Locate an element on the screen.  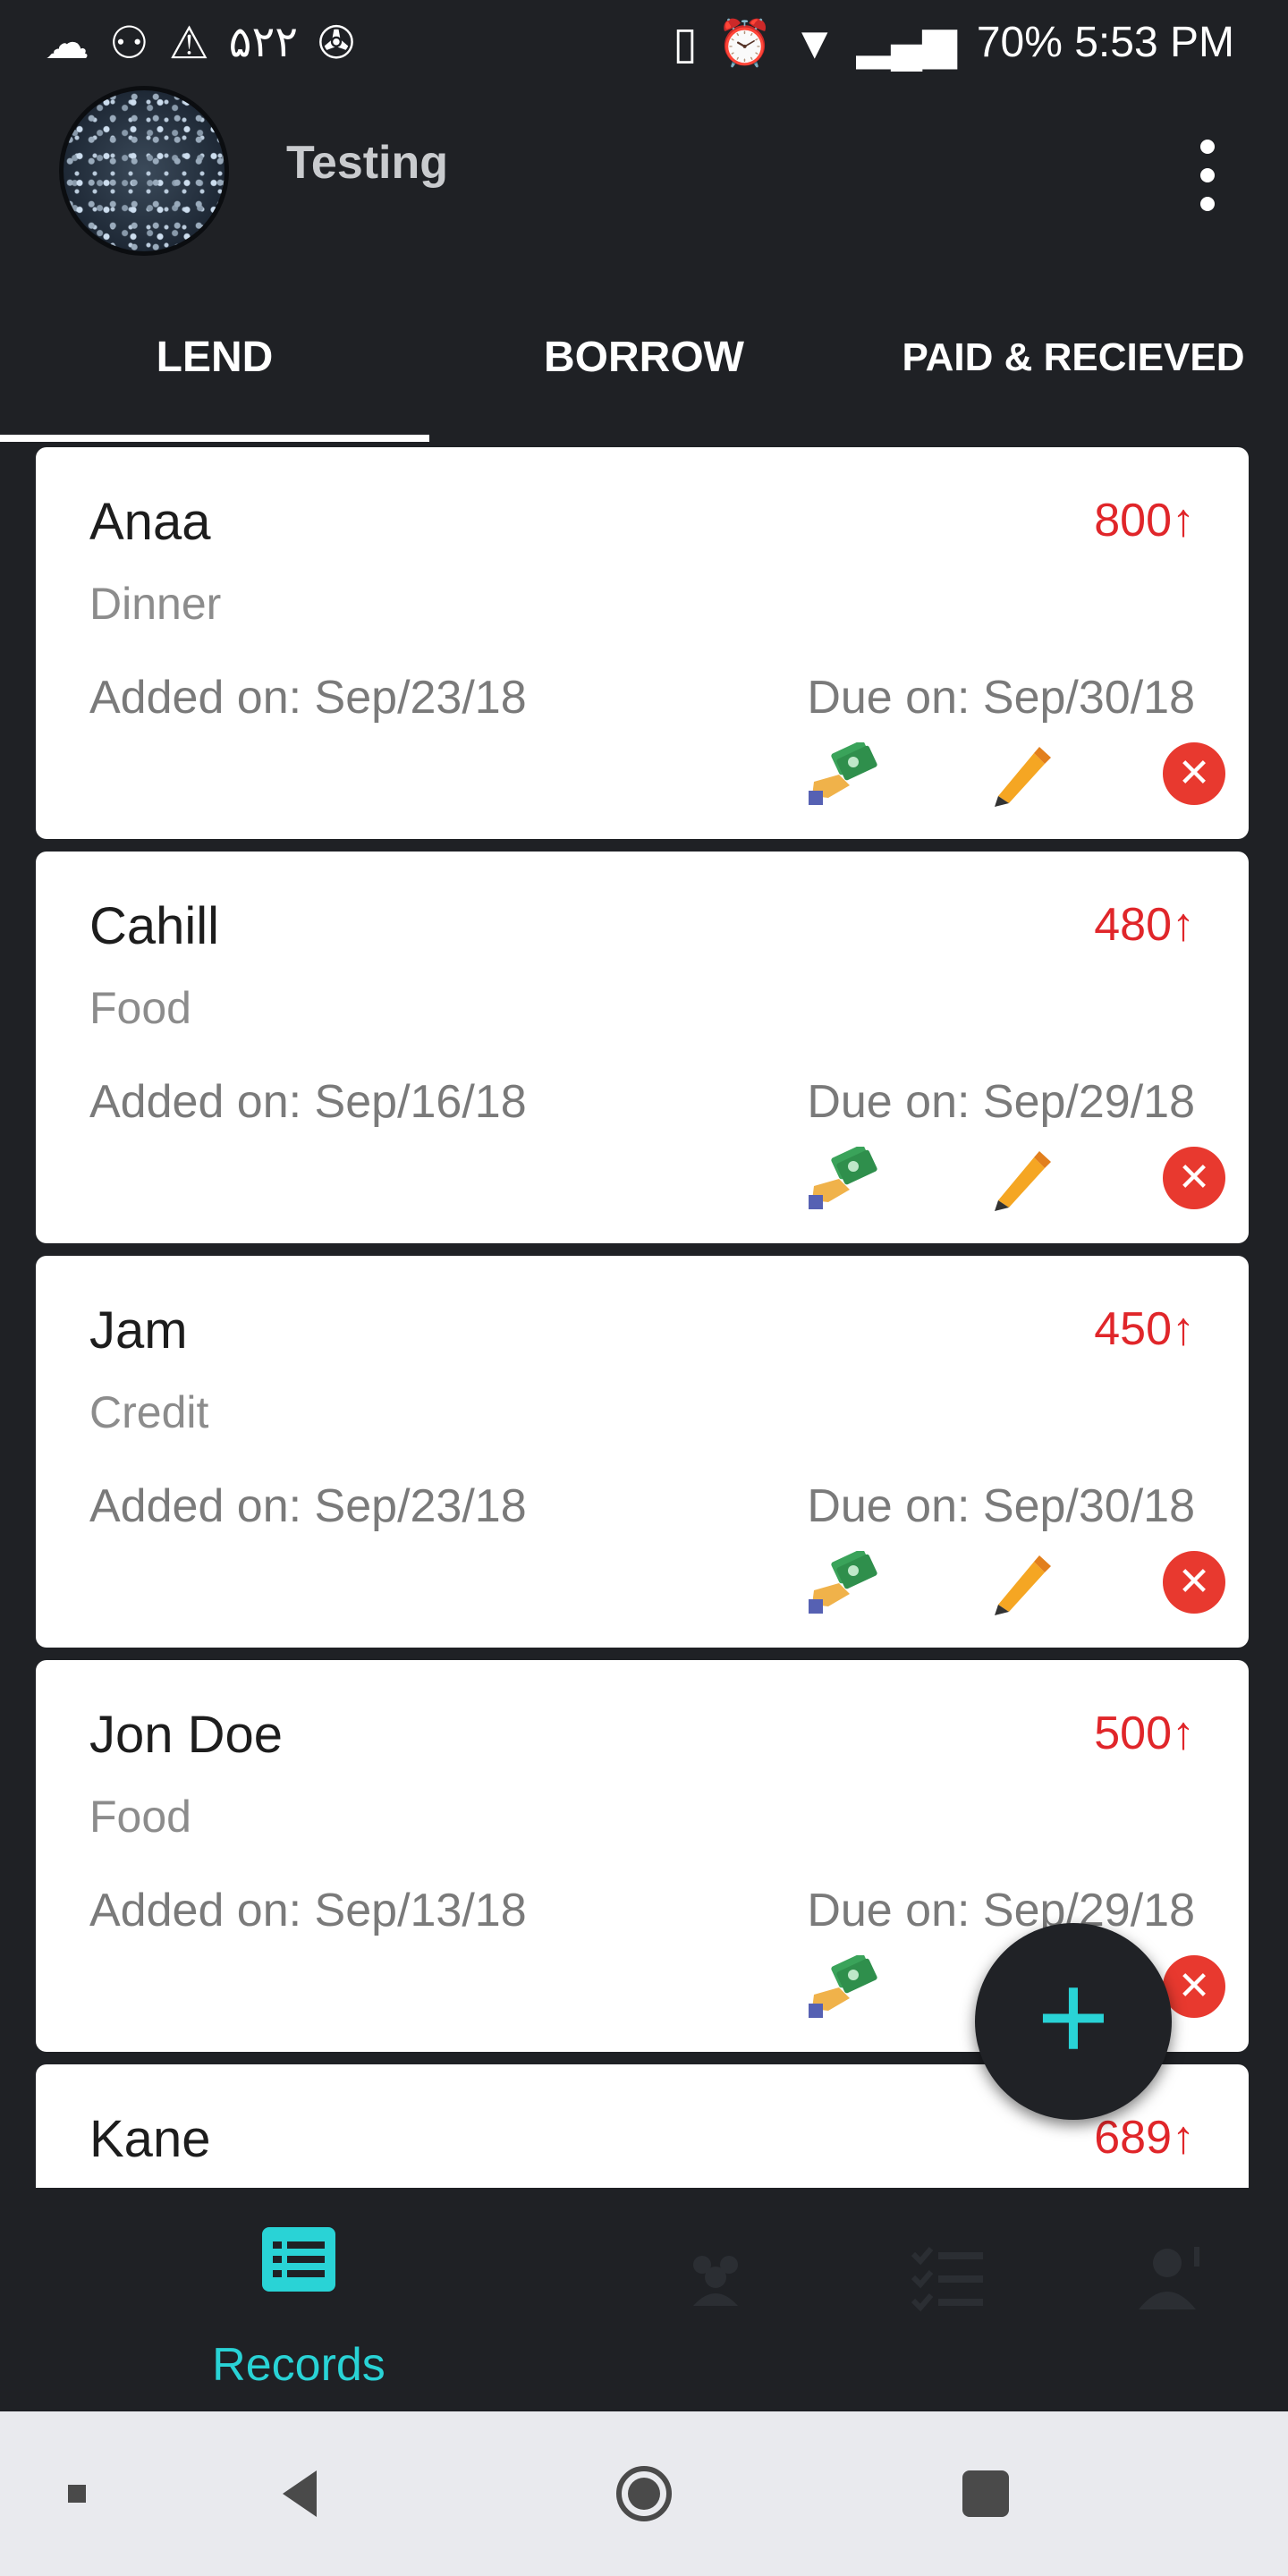
status-right-text: 70% 5:53 PM is located at coordinates (1105, 42).